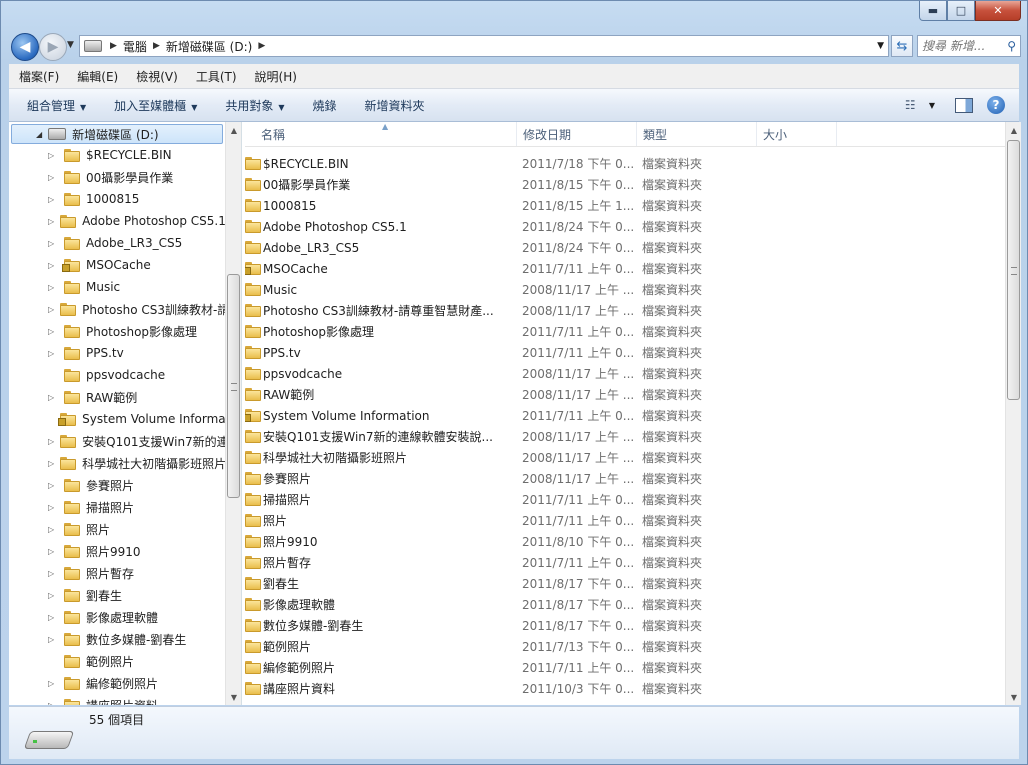  Describe the element at coordinates (625, 247) in the screenshot. I see `file-row: Adobe_LR3_CS5 2011/8/24 下午 0... 檔案資料夾` at that location.